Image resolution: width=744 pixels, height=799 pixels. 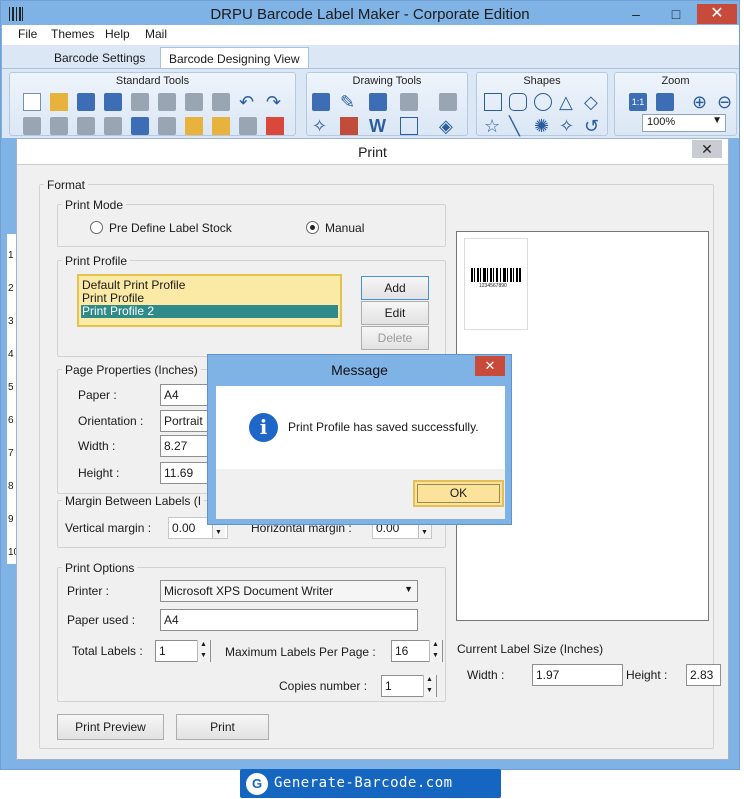 What do you see at coordinates (717, 120) in the screenshot?
I see `chevron-down-icon: ▼` at bounding box center [717, 120].